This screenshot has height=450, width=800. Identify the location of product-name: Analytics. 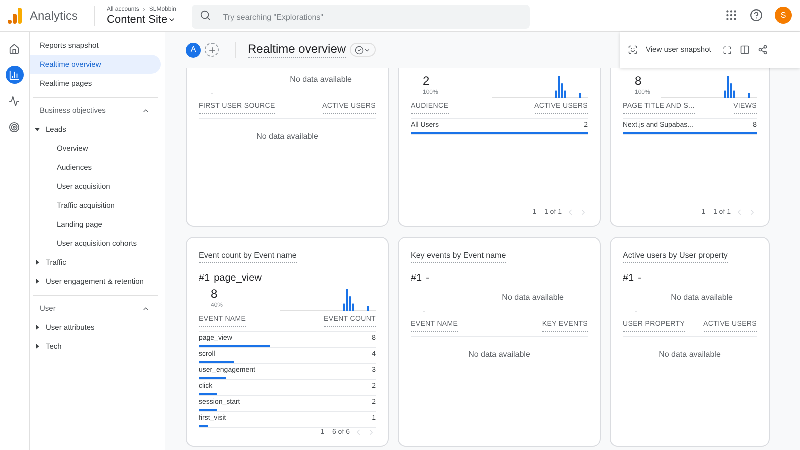
(54, 16).